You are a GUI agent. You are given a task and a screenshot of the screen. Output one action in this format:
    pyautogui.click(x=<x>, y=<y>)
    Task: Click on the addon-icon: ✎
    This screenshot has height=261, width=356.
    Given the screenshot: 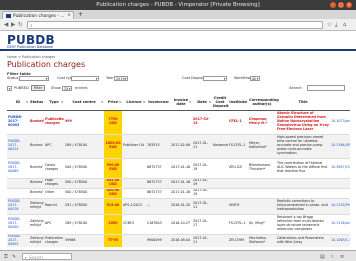 What is the action you would take?
    pyautogui.click(x=14, y=257)
    